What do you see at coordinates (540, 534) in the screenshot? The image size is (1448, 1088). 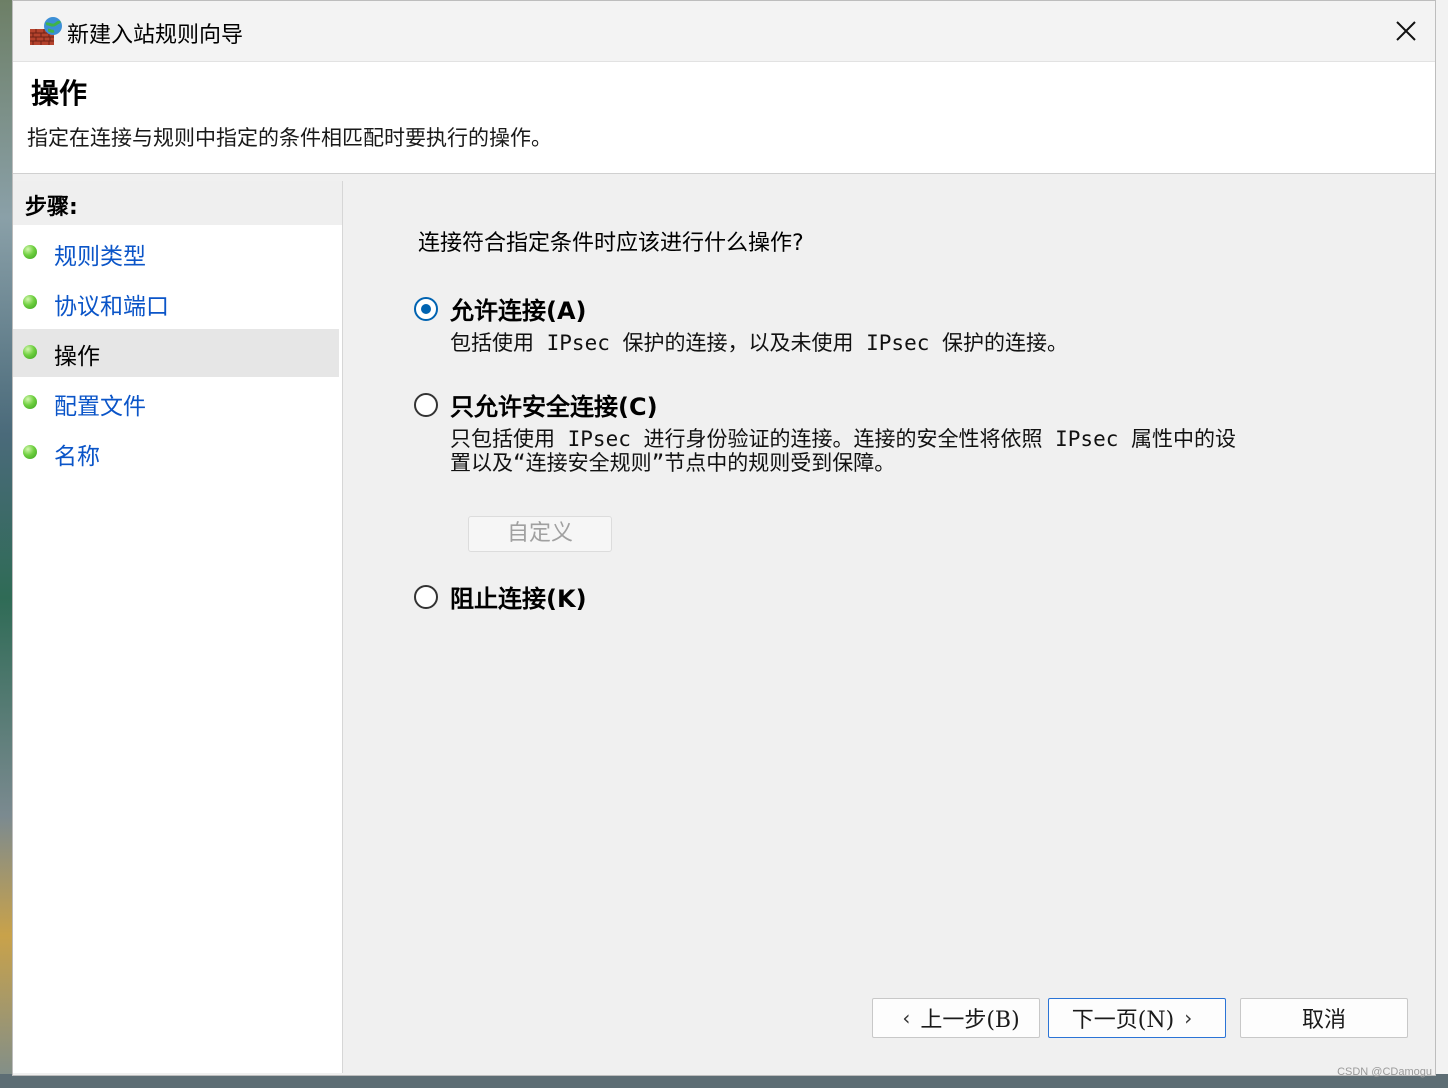 I see `customize-button: 自定义` at bounding box center [540, 534].